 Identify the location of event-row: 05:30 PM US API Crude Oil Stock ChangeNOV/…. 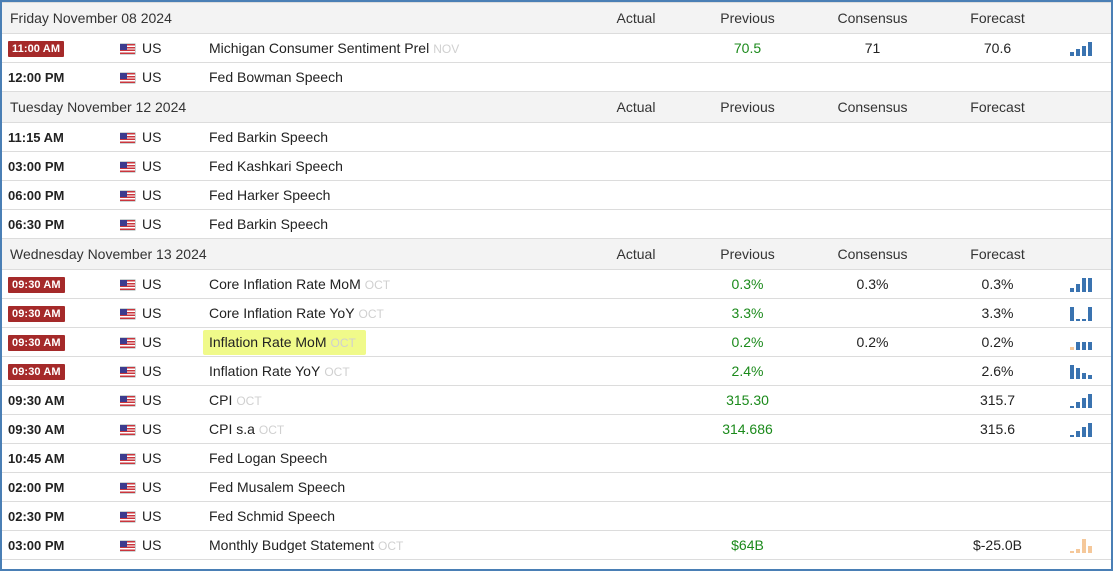
(556, 564).